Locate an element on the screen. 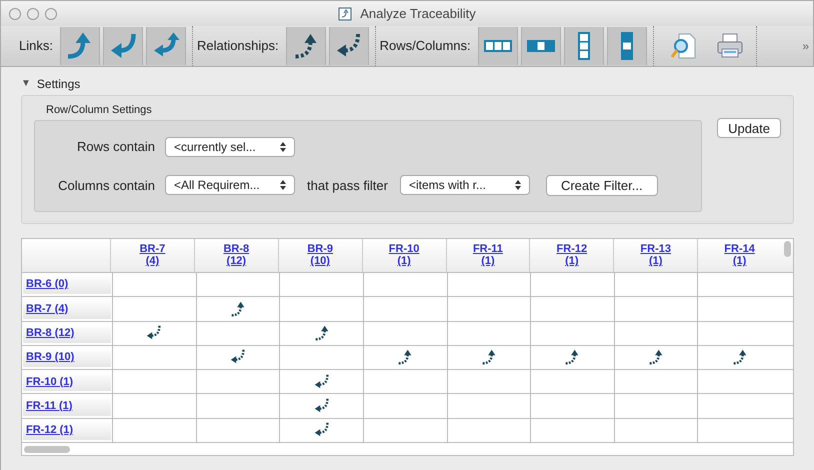 The height and width of the screenshot is (470, 814). columns-label: Columns contain is located at coordinates (106, 185).